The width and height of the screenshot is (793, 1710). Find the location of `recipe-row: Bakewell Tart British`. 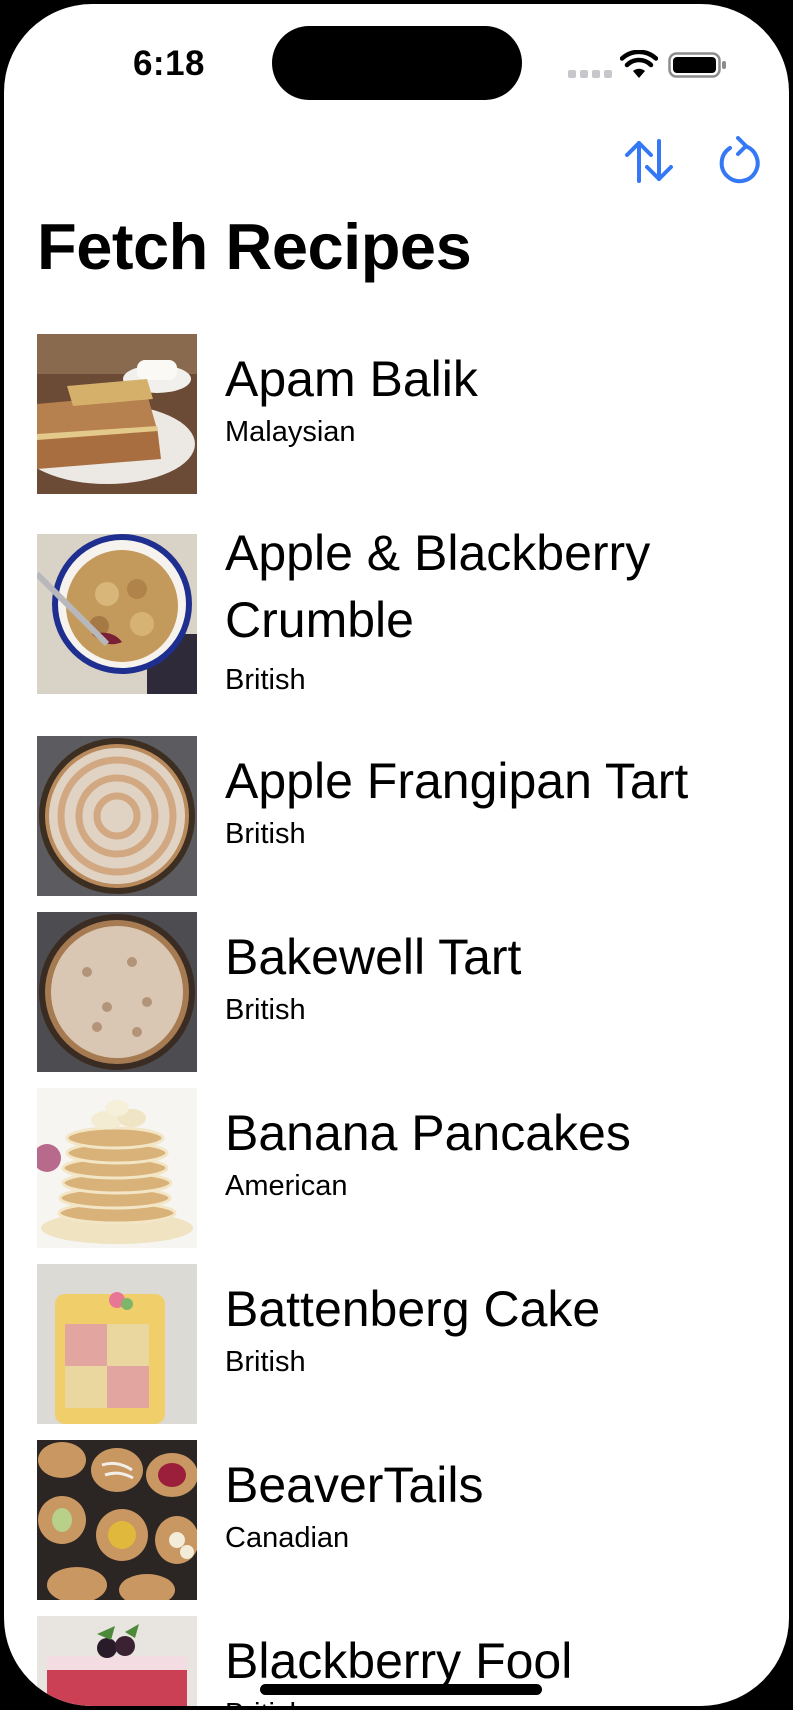

recipe-row: Bakewell Tart British is located at coordinates (407, 997).